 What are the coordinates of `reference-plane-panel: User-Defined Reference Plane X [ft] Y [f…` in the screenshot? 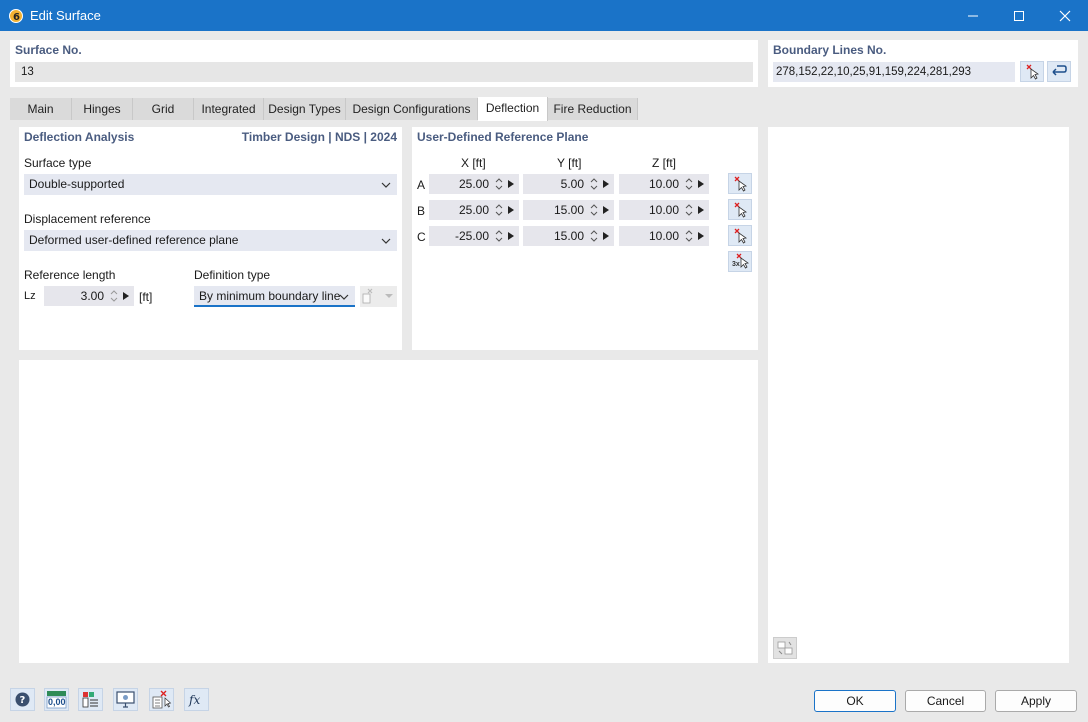 It's located at (585, 238).